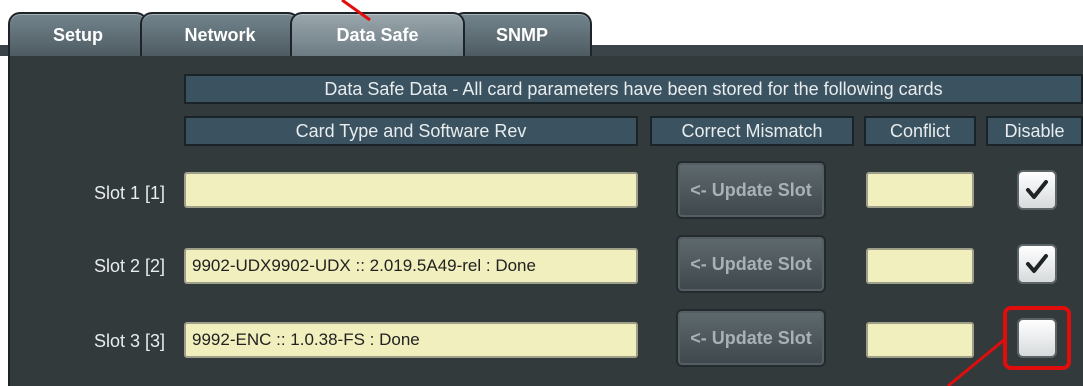 This screenshot has width=1083, height=386. Describe the element at coordinates (411, 131) in the screenshot. I see `column-header-card-type: Card Type and Software Rev` at that location.